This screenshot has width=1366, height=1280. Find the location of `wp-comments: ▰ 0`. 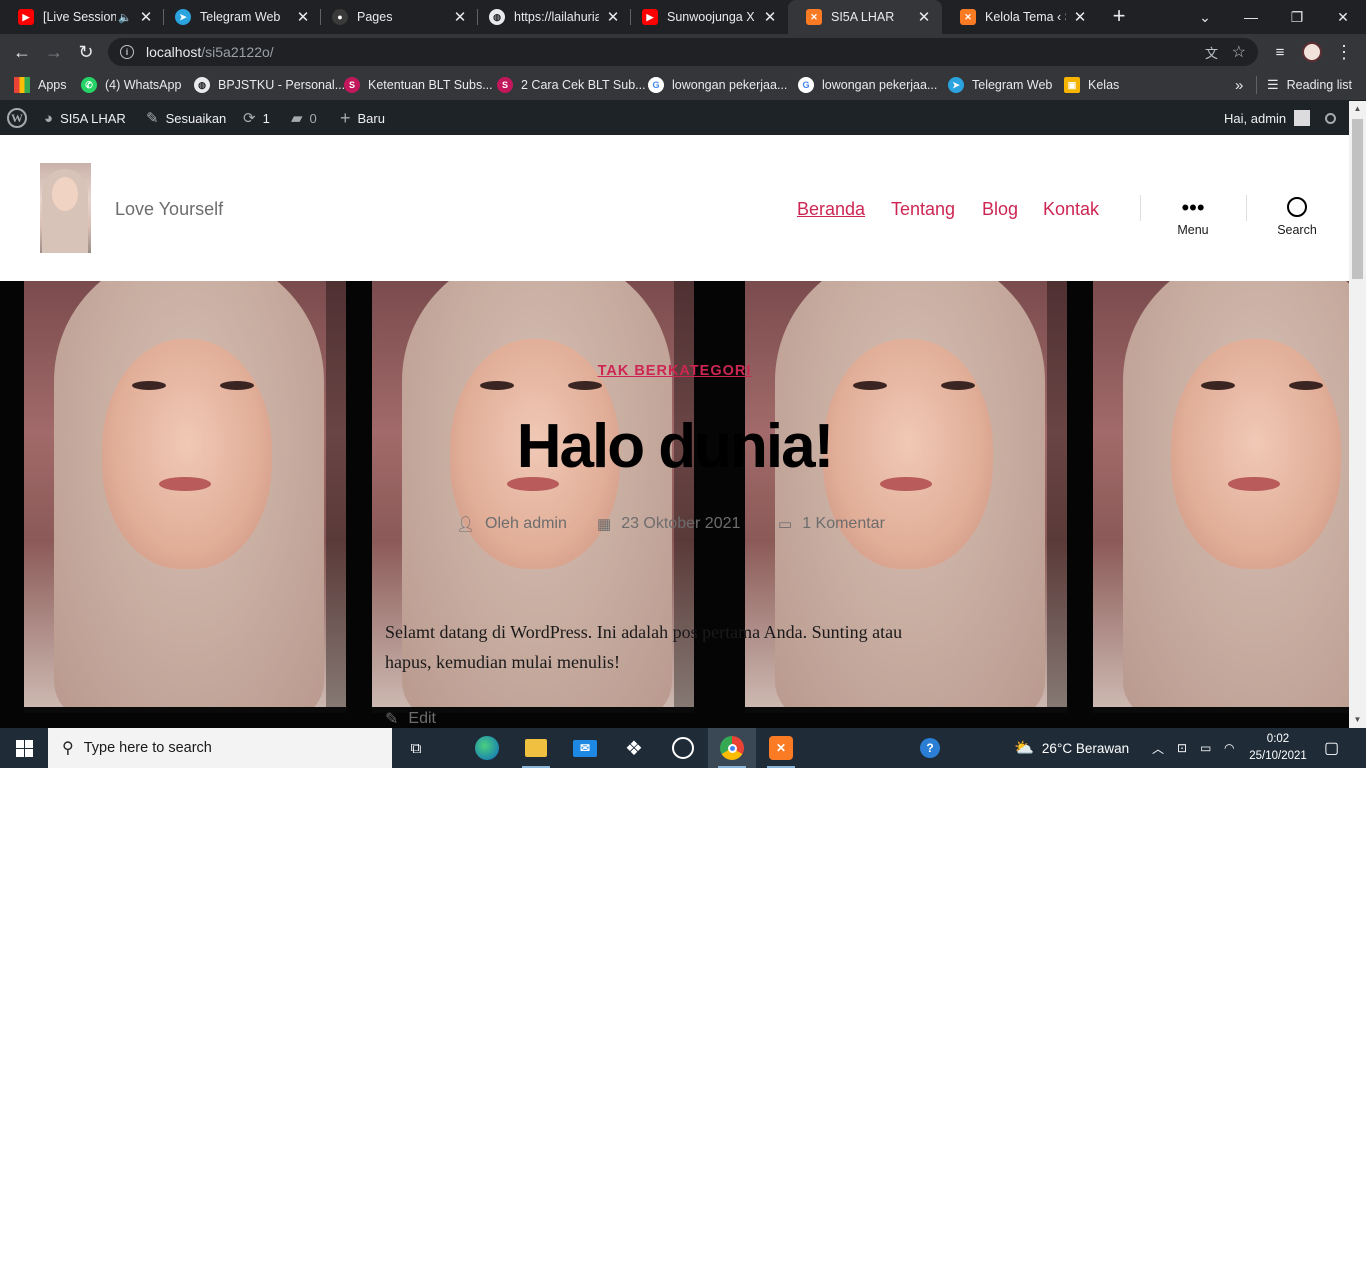

wp-comments: ▰ 0 is located at coordinates (304, 118).